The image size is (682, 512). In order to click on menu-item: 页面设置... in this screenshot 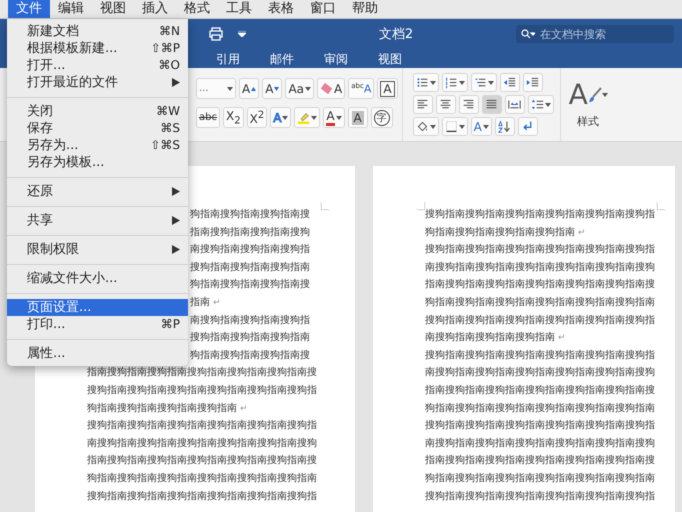, I will do `click(97, 307)`.